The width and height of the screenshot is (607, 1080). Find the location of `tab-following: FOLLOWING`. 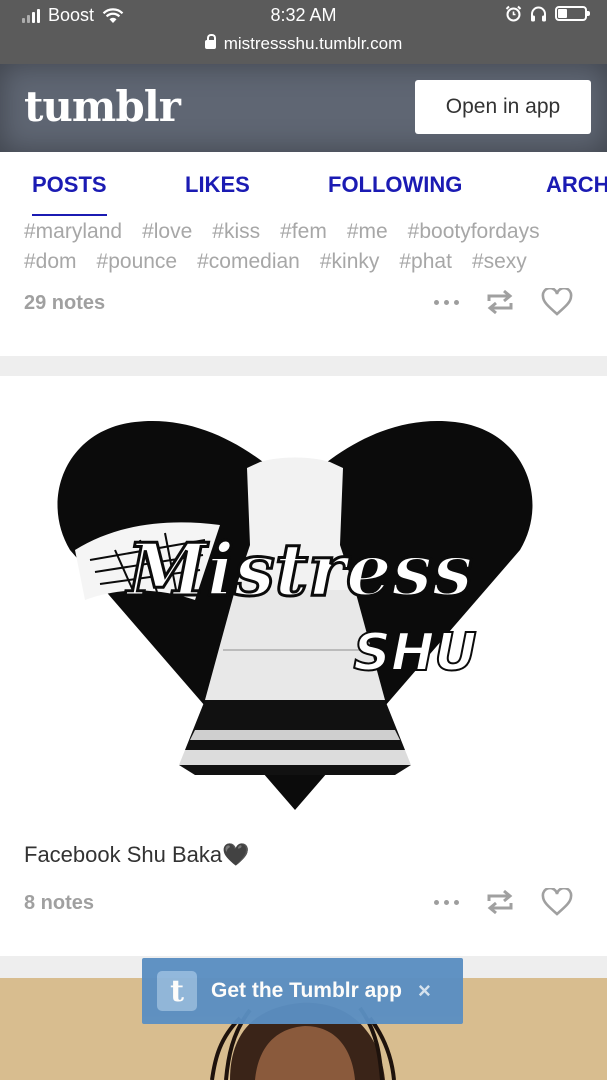

tab-following: FOLLOWING is located at coordinates (395, 185).